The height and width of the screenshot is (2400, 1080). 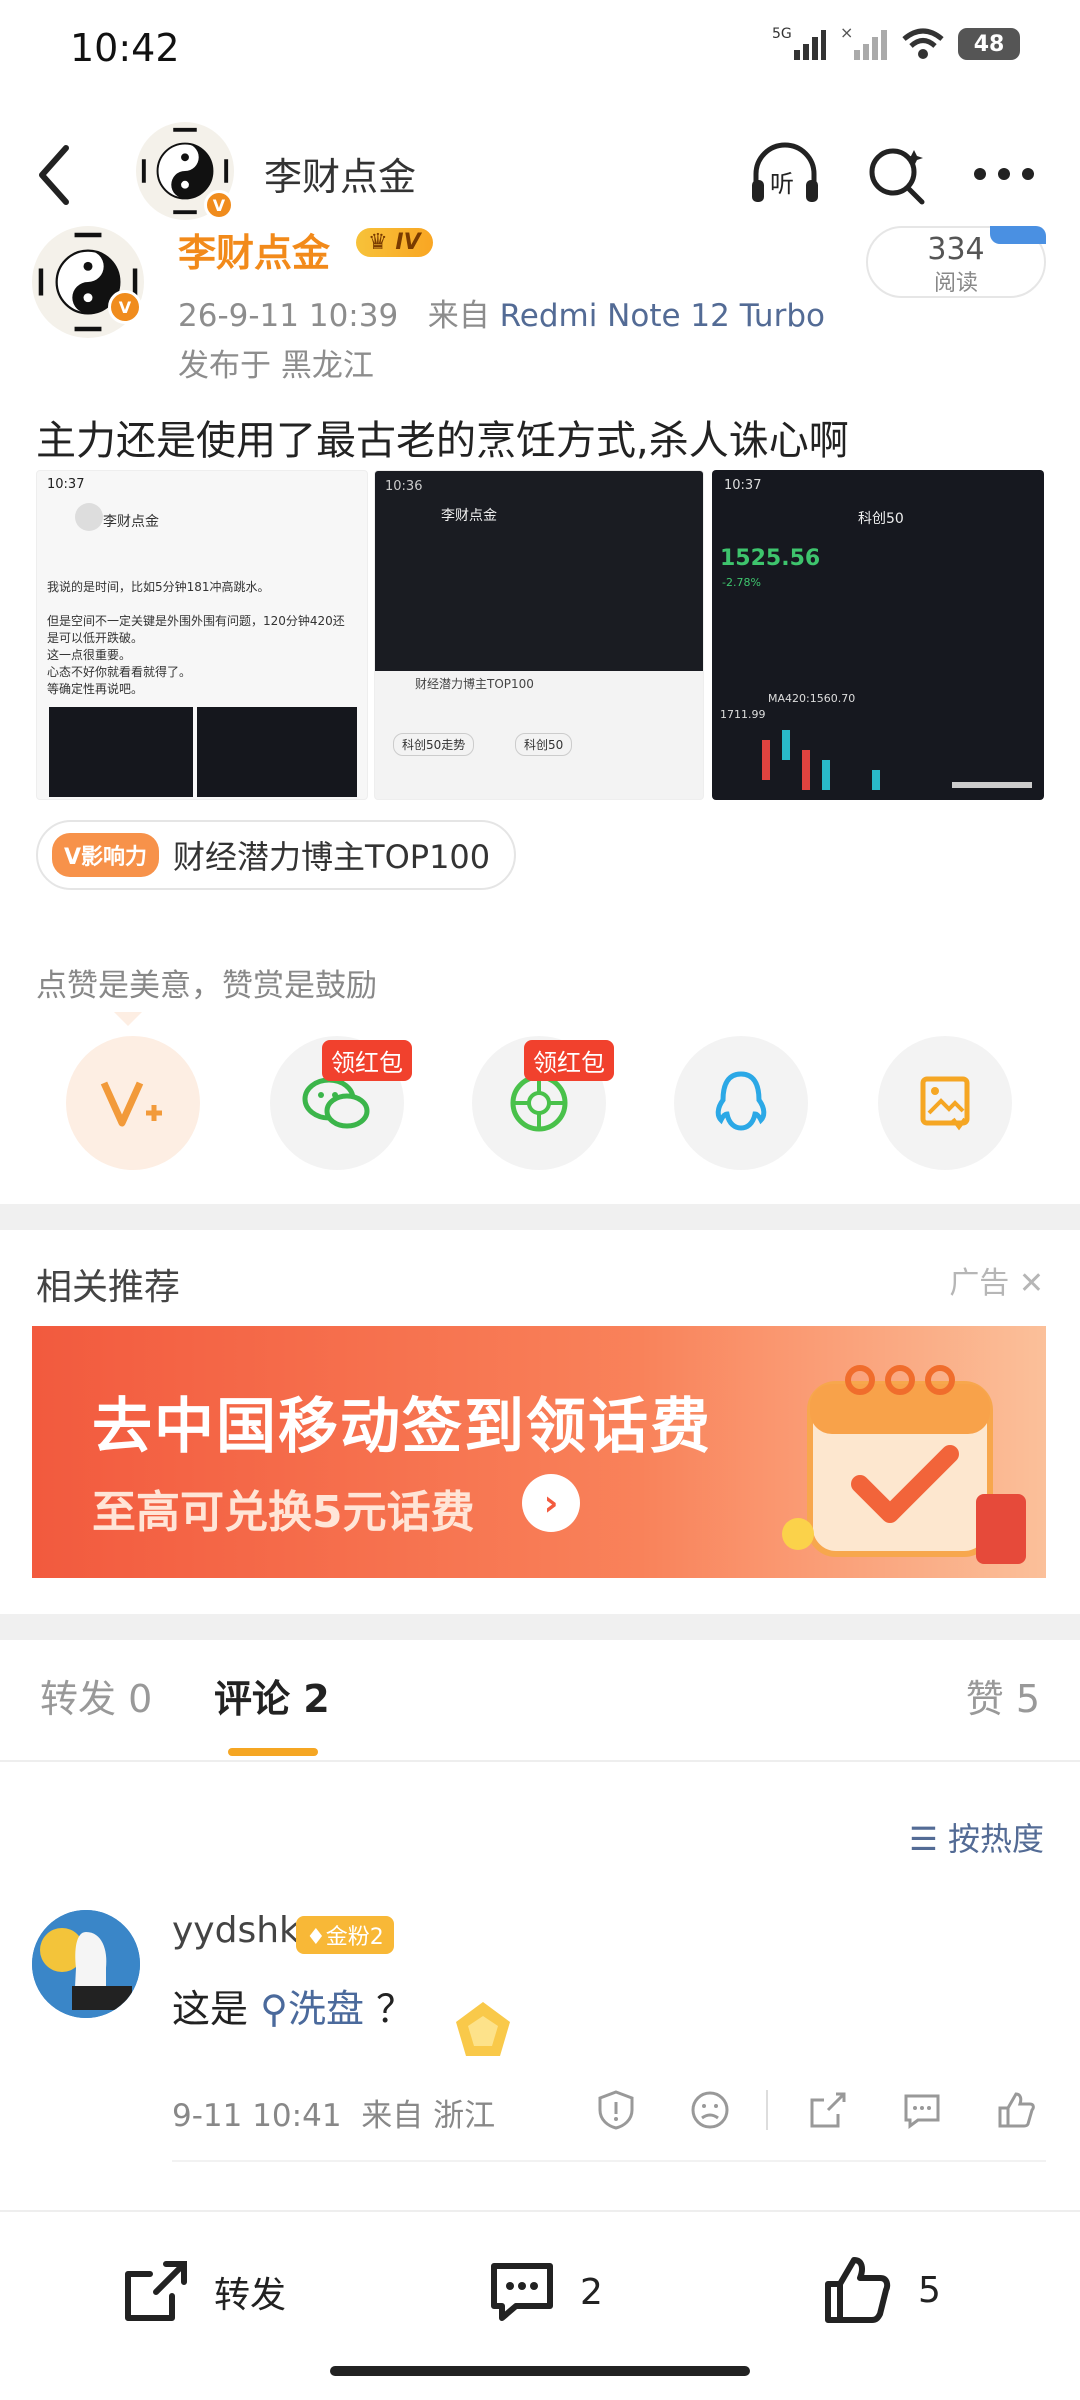 What do you see at coordinates (434, 744) in the screenshot?
I see `thumb2-chip-1: 科创50走势` at bounding box center [434, 744].